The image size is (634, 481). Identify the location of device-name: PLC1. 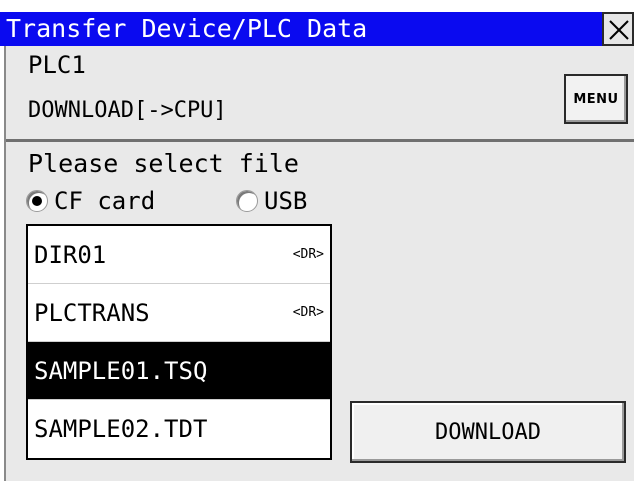
(57, 65).